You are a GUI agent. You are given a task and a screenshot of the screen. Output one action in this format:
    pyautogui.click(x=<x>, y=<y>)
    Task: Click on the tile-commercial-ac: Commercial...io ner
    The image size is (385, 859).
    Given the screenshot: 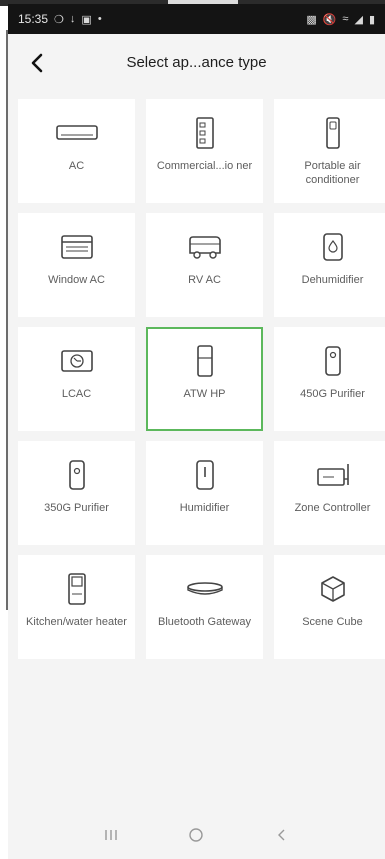 What is the action you would take?
    pyautogui.click(x=204, y=151)
    